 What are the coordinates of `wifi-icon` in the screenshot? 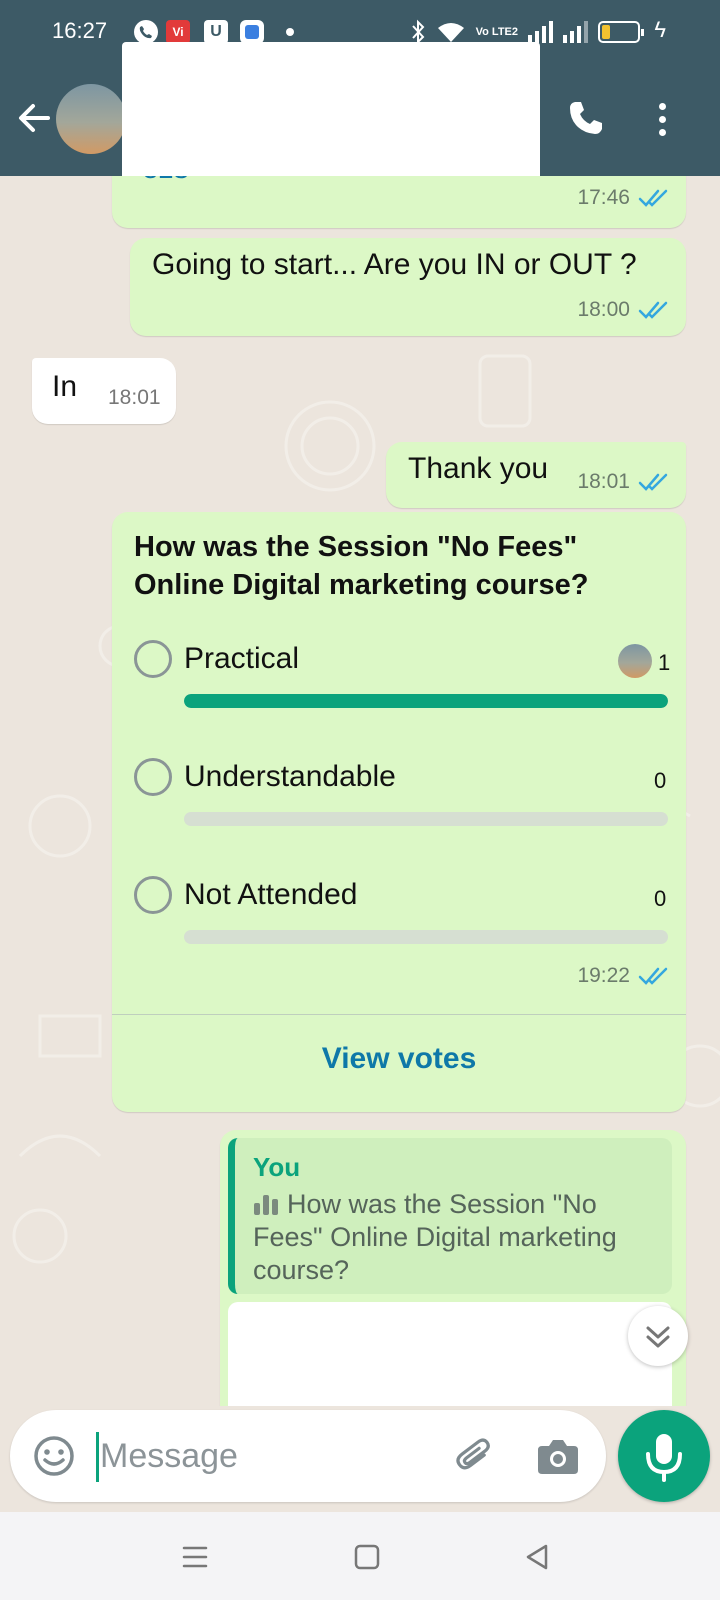 It's located at (450, 32).